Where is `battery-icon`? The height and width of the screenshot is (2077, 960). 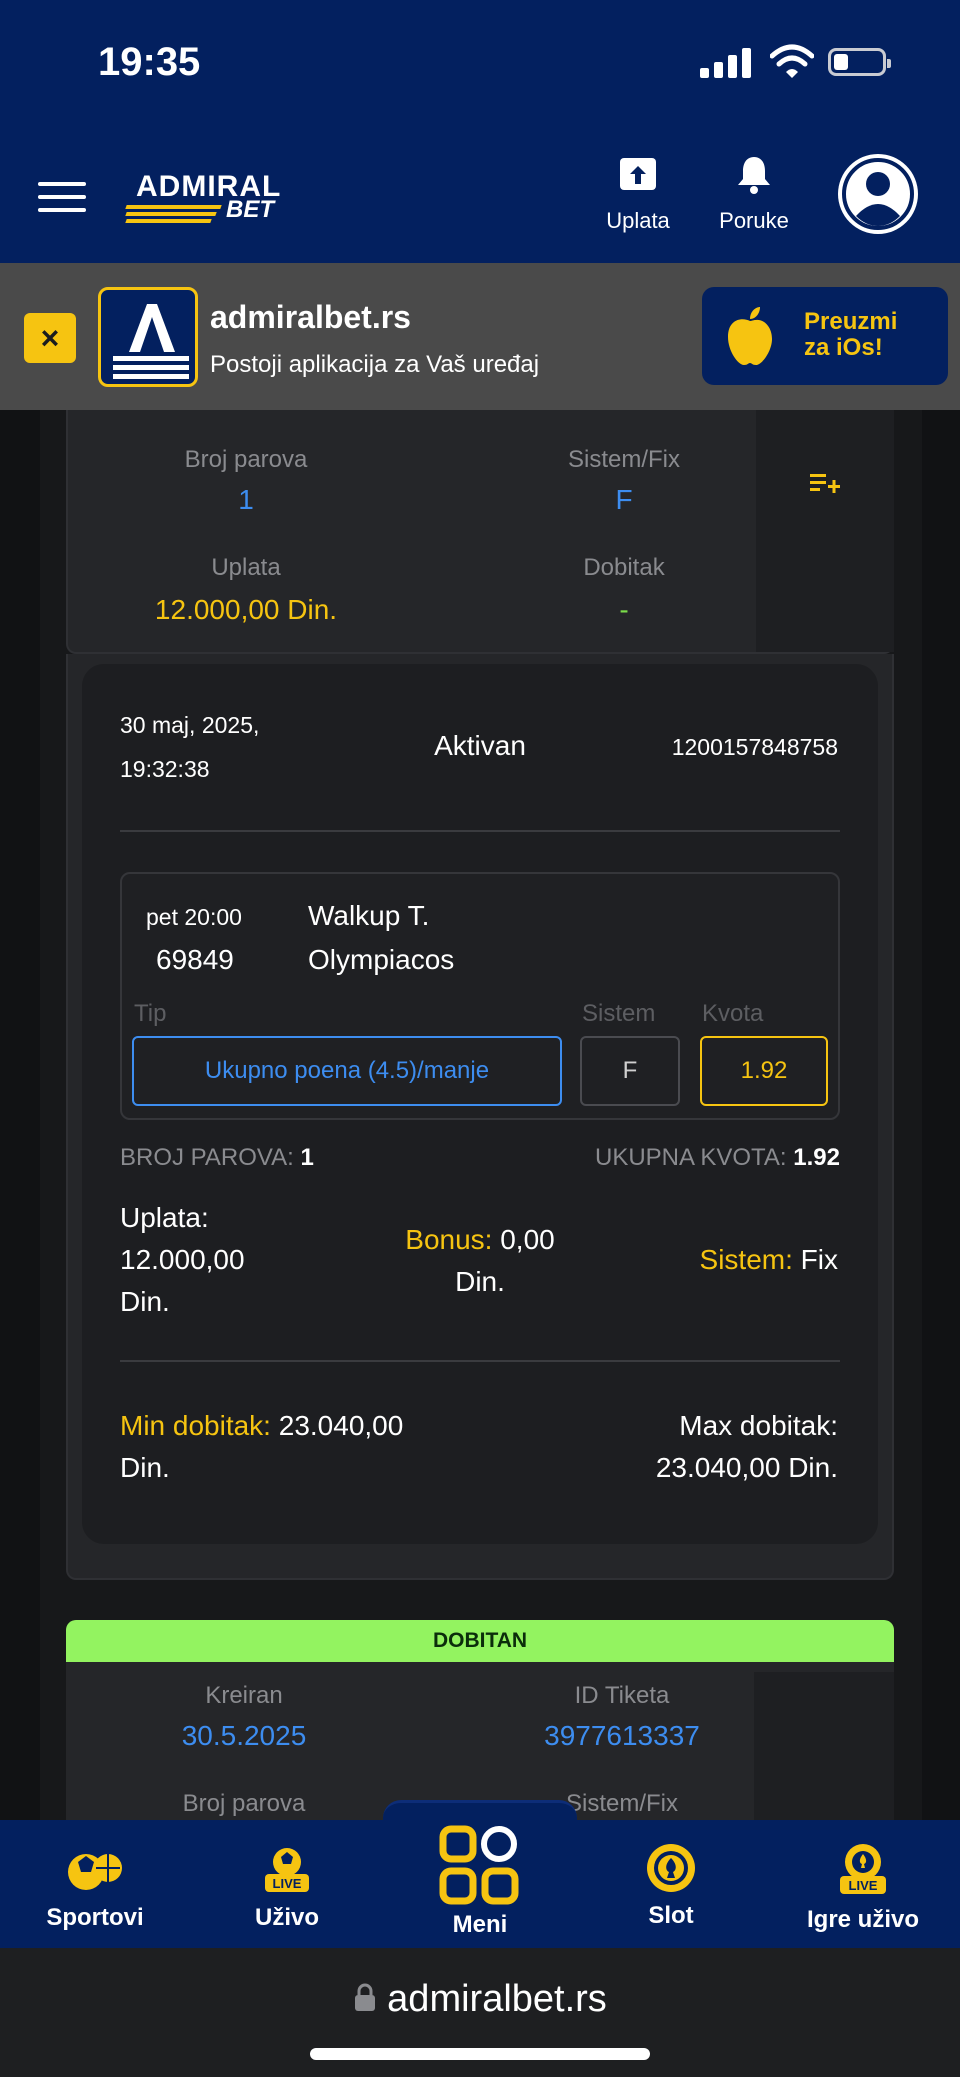 battery-icon is located at coordinates (859, 62).